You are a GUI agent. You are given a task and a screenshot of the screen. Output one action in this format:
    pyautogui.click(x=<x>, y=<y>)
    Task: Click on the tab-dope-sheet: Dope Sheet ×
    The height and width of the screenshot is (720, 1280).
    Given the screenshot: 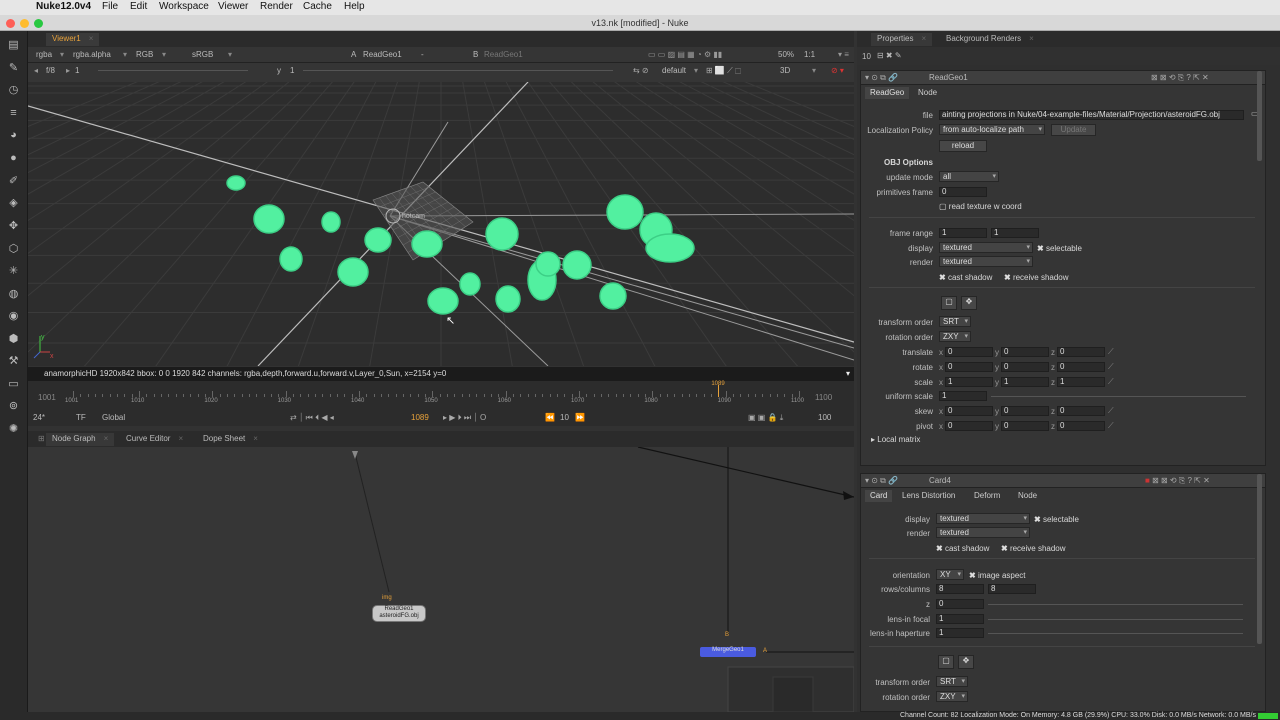 What is the action you would take?
    pyautogui.click(x=230, y=439)
    